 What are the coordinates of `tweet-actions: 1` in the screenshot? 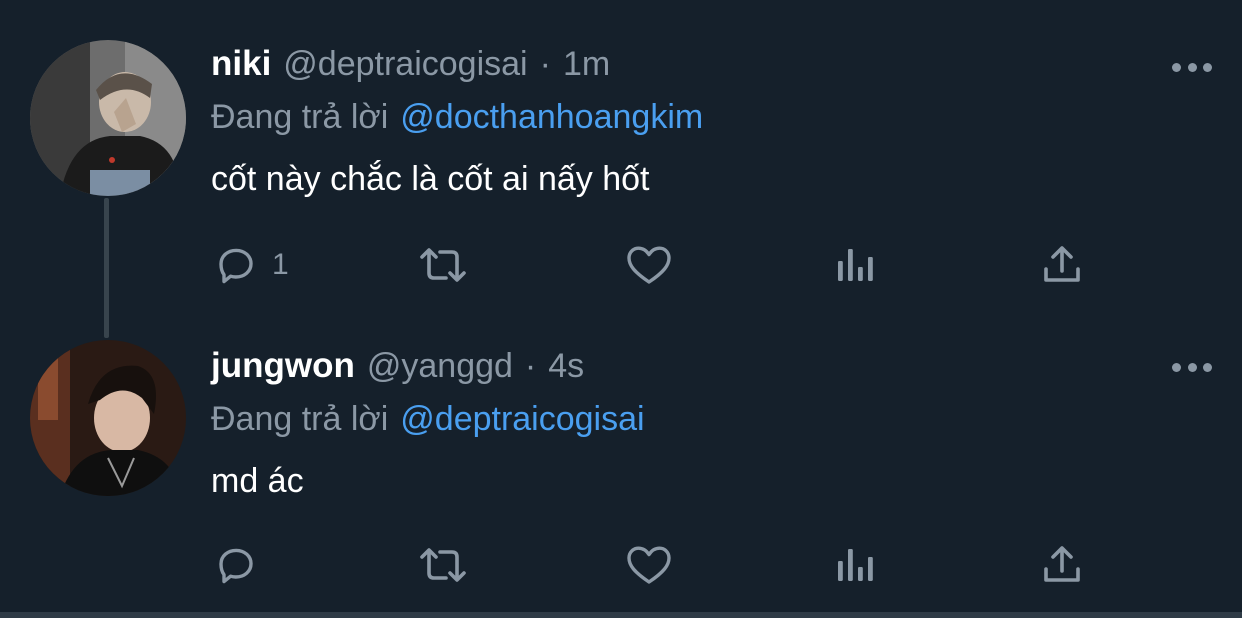 It's located at (621, 265).